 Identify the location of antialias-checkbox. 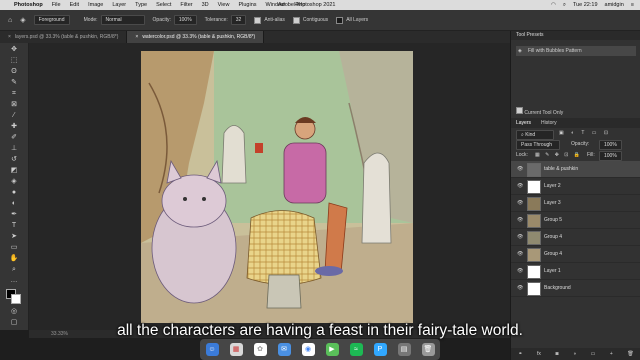
(258, 20).